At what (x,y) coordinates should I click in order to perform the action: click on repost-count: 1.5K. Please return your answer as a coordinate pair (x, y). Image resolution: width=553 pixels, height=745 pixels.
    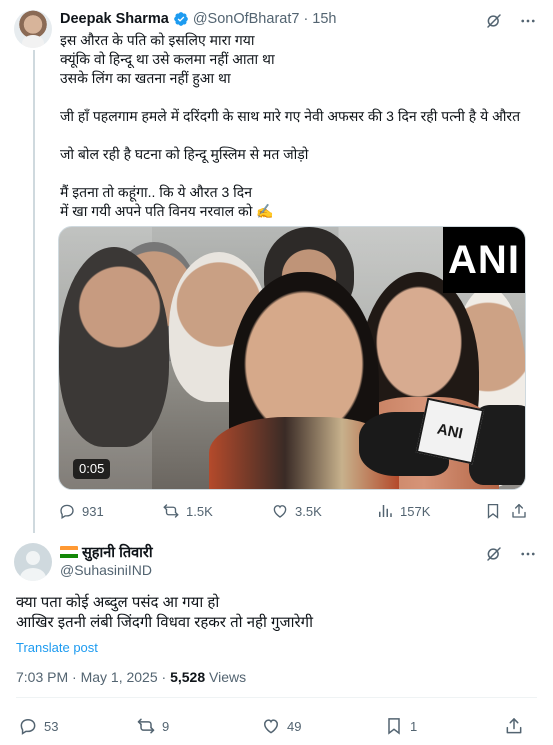
    Looking at the image, I should click on (199, 511).